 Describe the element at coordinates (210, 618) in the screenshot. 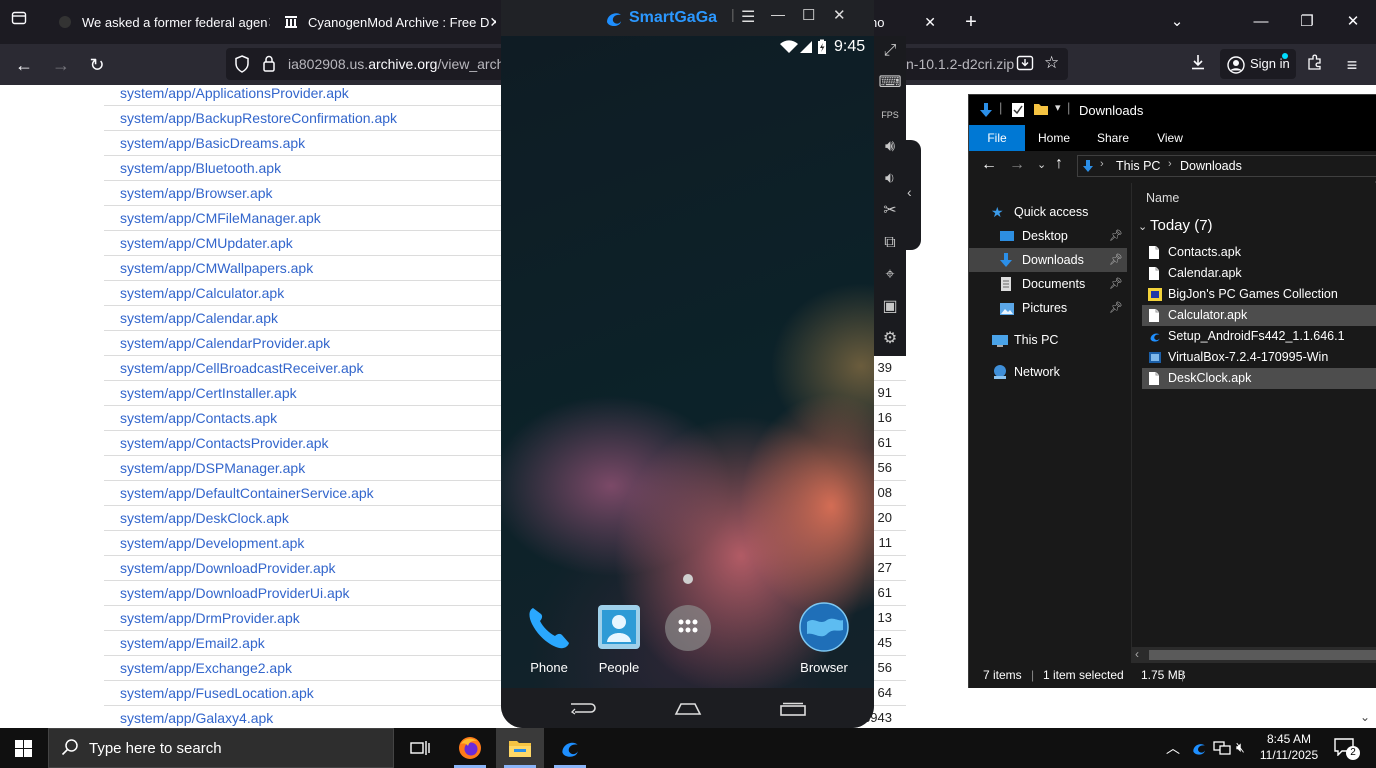

I see `file-link: system/app/DrmProvider.apk` at that location.